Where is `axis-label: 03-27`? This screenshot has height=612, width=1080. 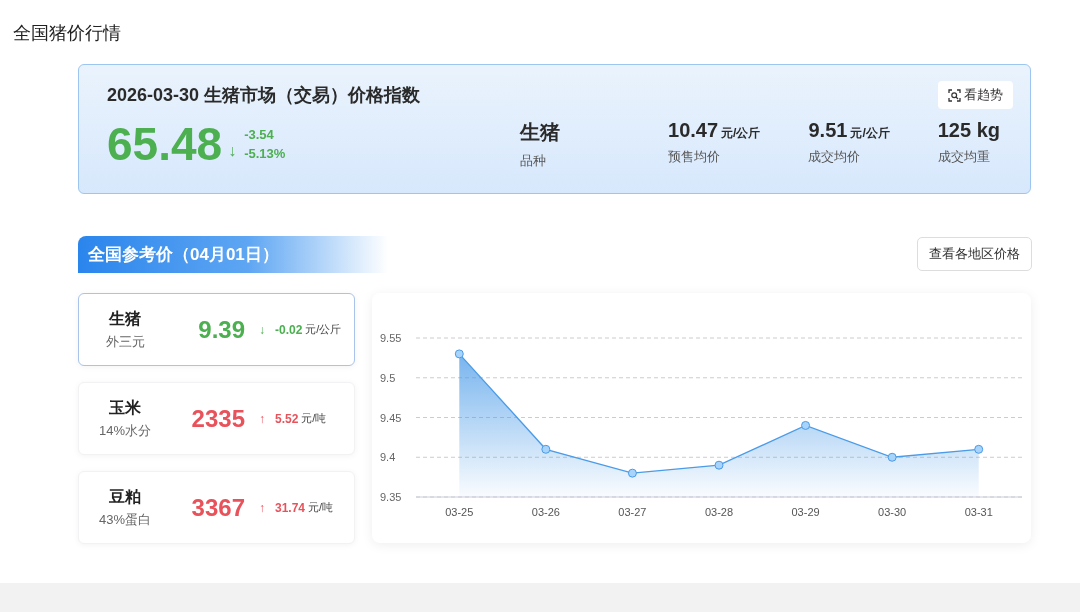
axis-label: 03-27 is located at coordinates (632, 512).